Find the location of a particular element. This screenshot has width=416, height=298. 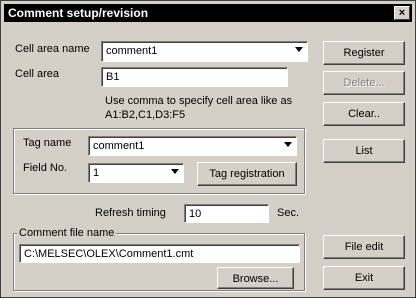

cell-area-hint-line1: Use comma to specify cell area like as is located at coordinates (199, 101).